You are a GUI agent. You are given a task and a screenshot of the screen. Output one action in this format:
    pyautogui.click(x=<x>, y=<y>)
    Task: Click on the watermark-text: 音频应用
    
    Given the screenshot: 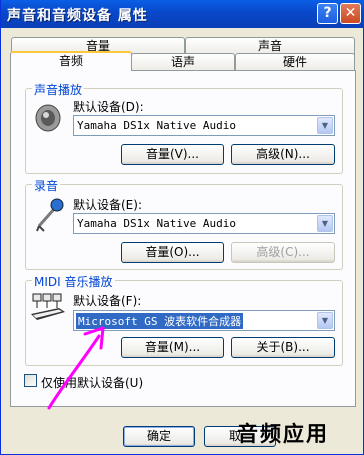 What is the action you would take?
    pyautogui.click(x=283, y=434)
    